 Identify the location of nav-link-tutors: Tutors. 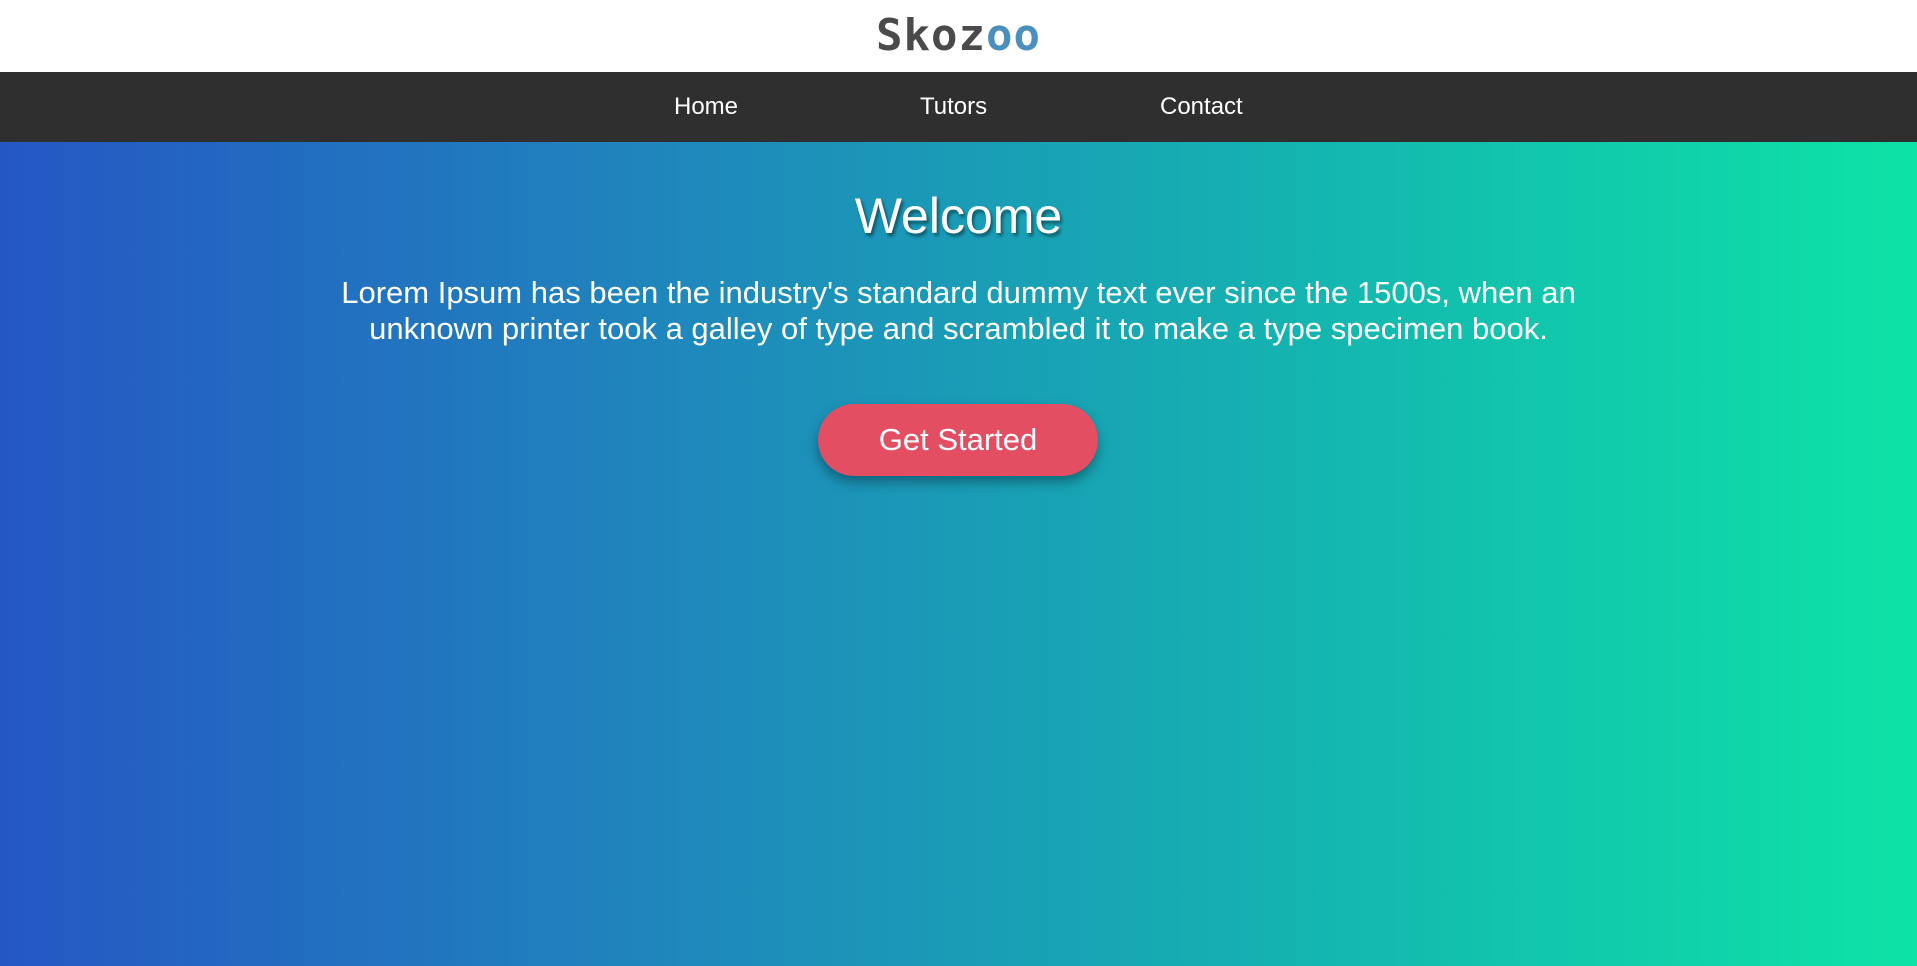
(953, 107).